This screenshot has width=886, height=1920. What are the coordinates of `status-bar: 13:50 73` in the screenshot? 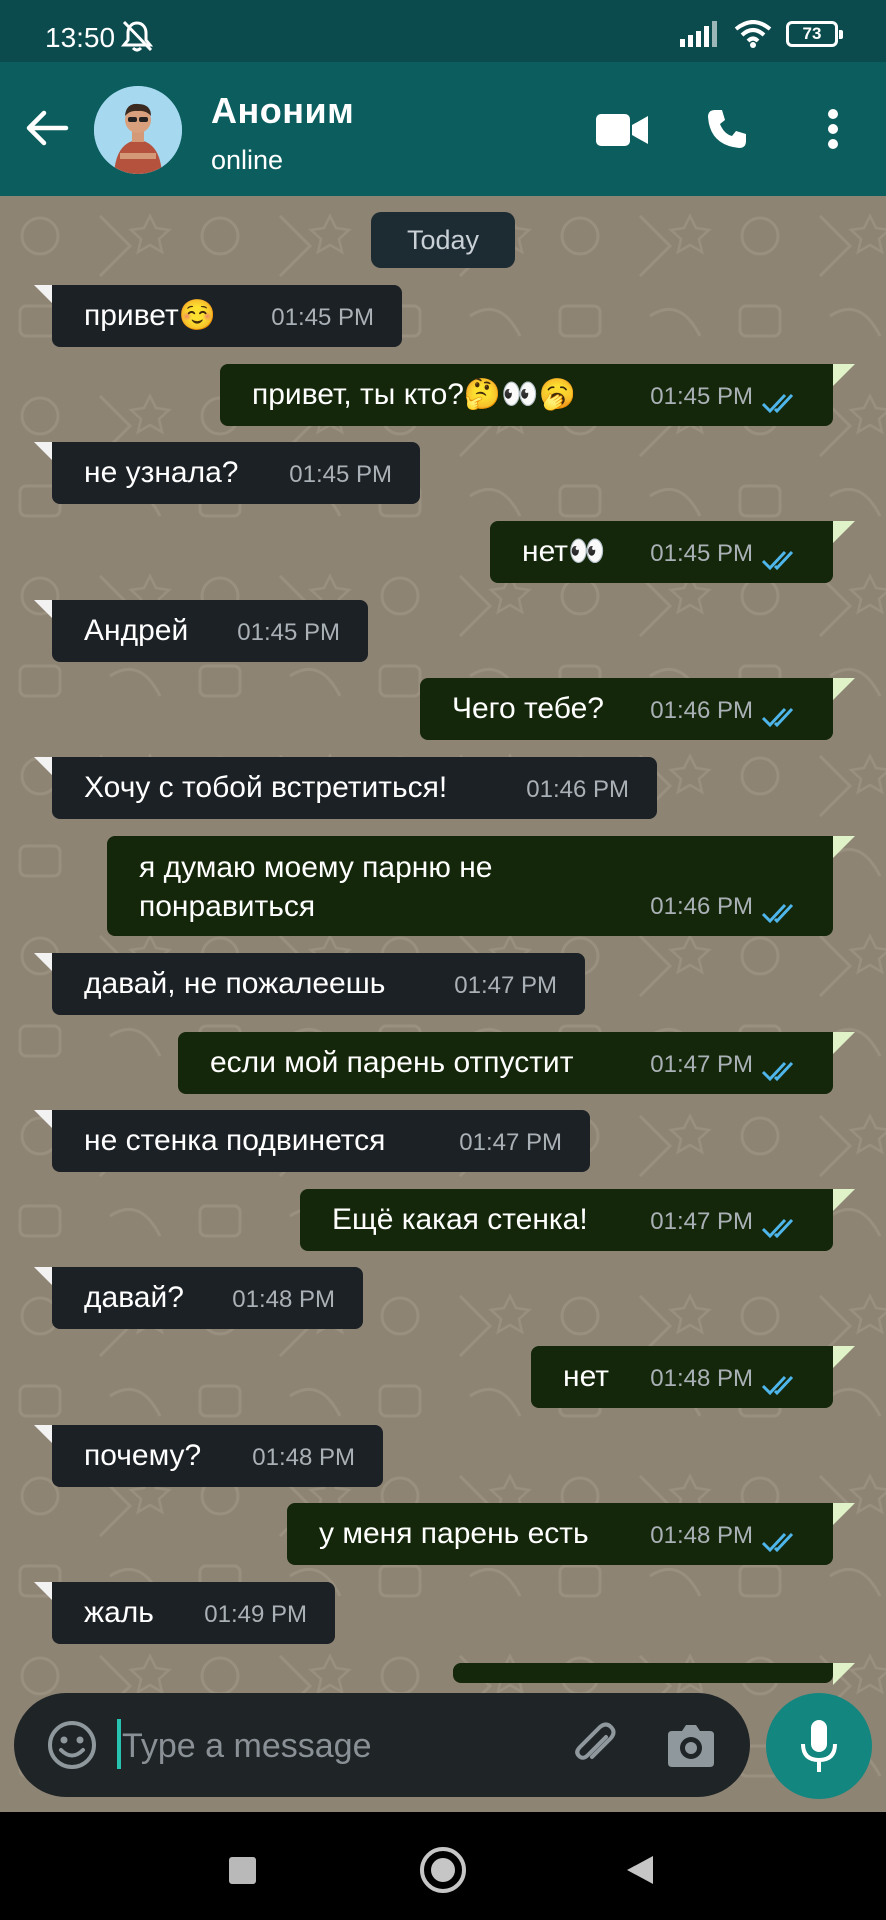 It's located at (443, 31).